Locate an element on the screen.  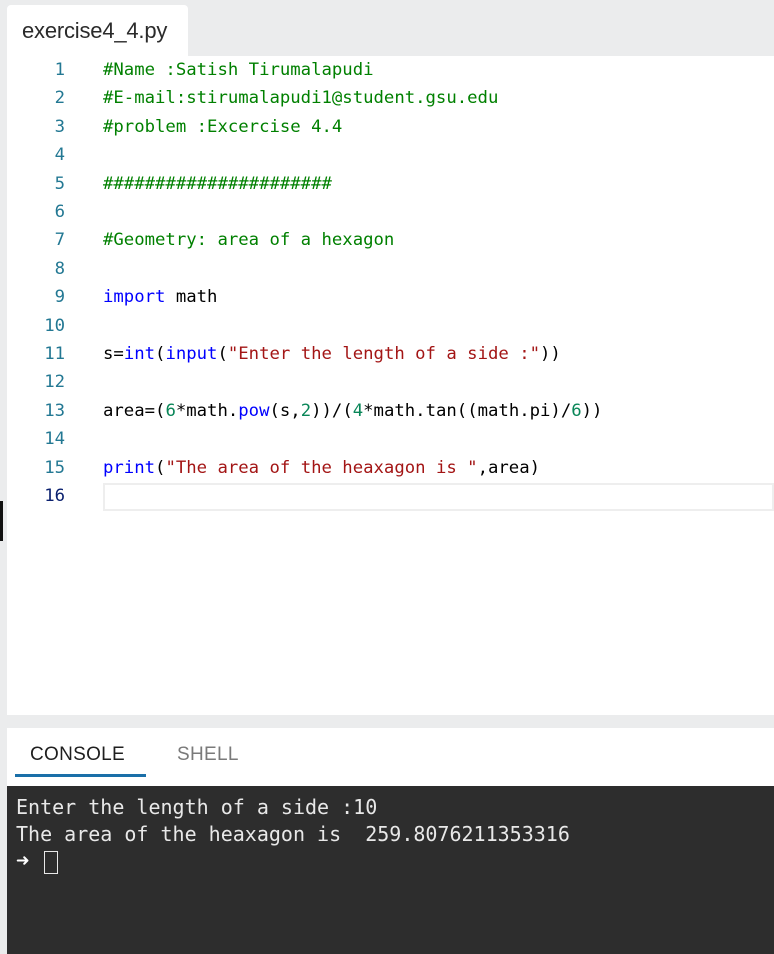
code-token: 4 is located at coordinates (358, 410).